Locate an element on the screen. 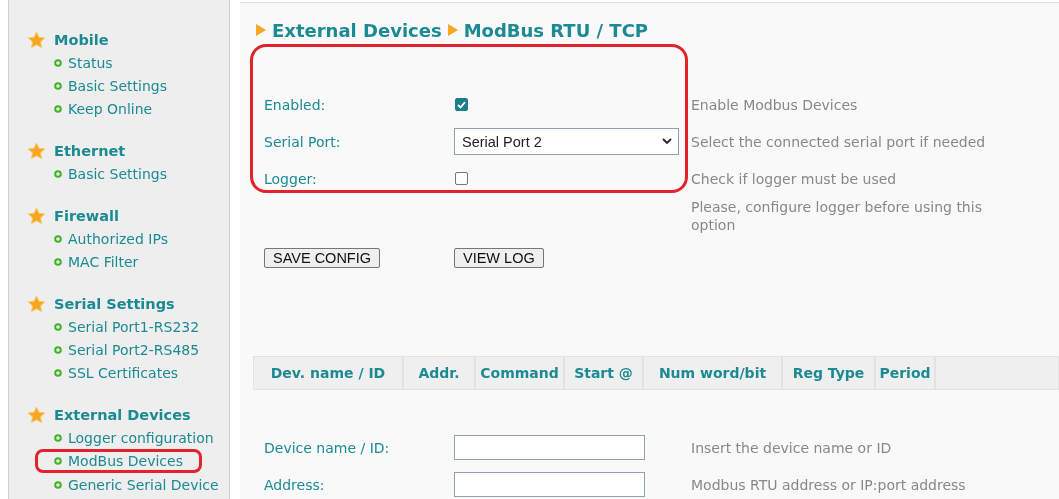 The height and width of the screenshot is (499, 1059). help-text: Check if logger must be used is located at coordinates (794, 178).